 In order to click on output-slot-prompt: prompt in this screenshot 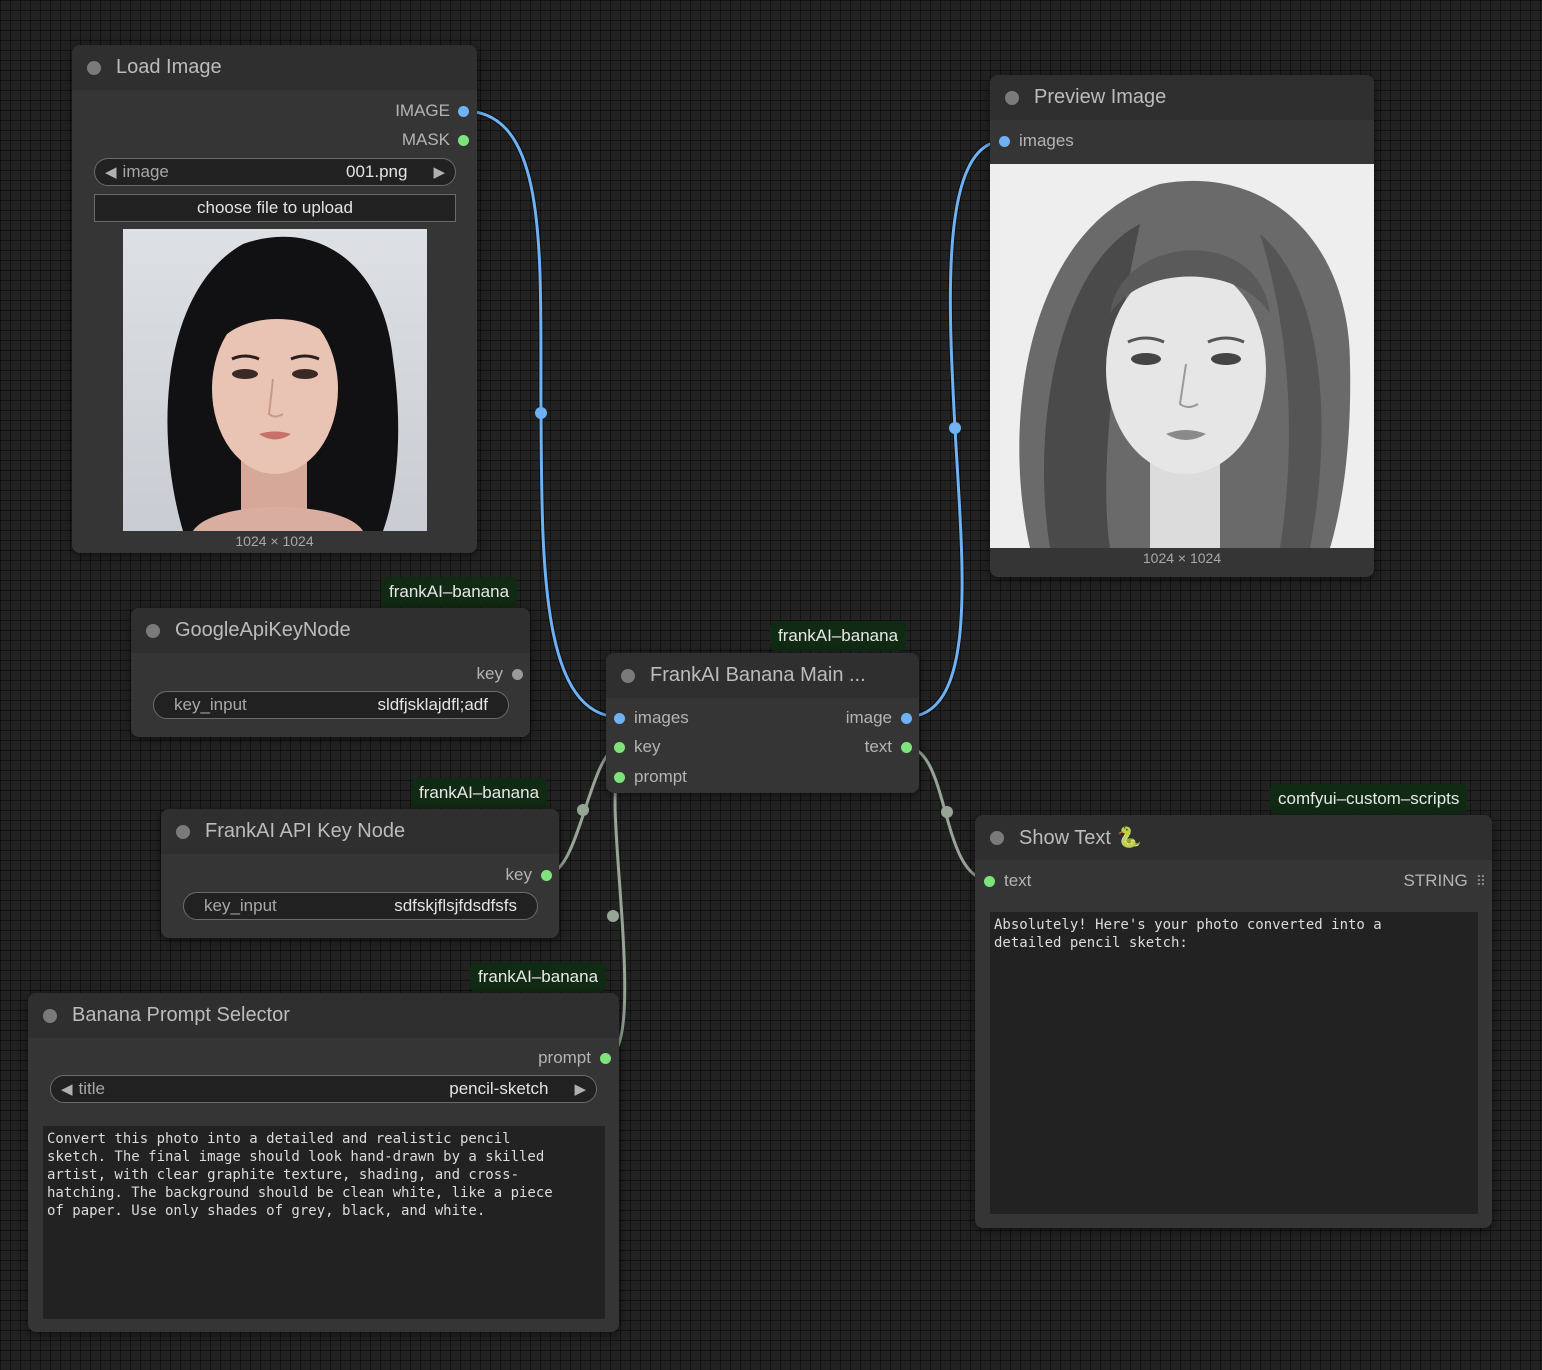, I will do `click(574, 1058)`.